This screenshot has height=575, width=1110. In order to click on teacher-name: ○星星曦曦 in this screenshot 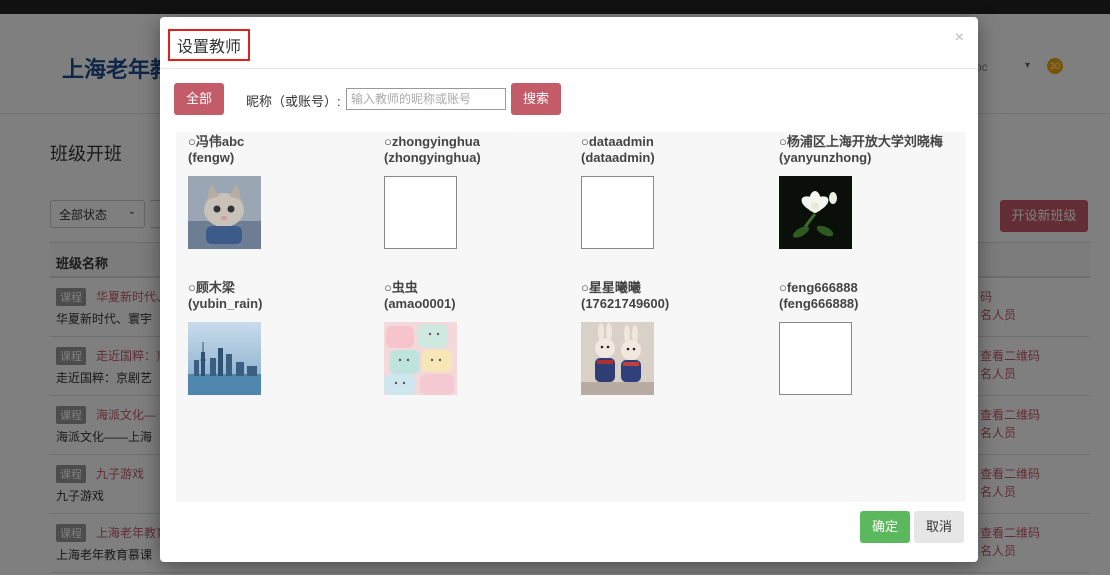, I will do `click(611, 287)`.